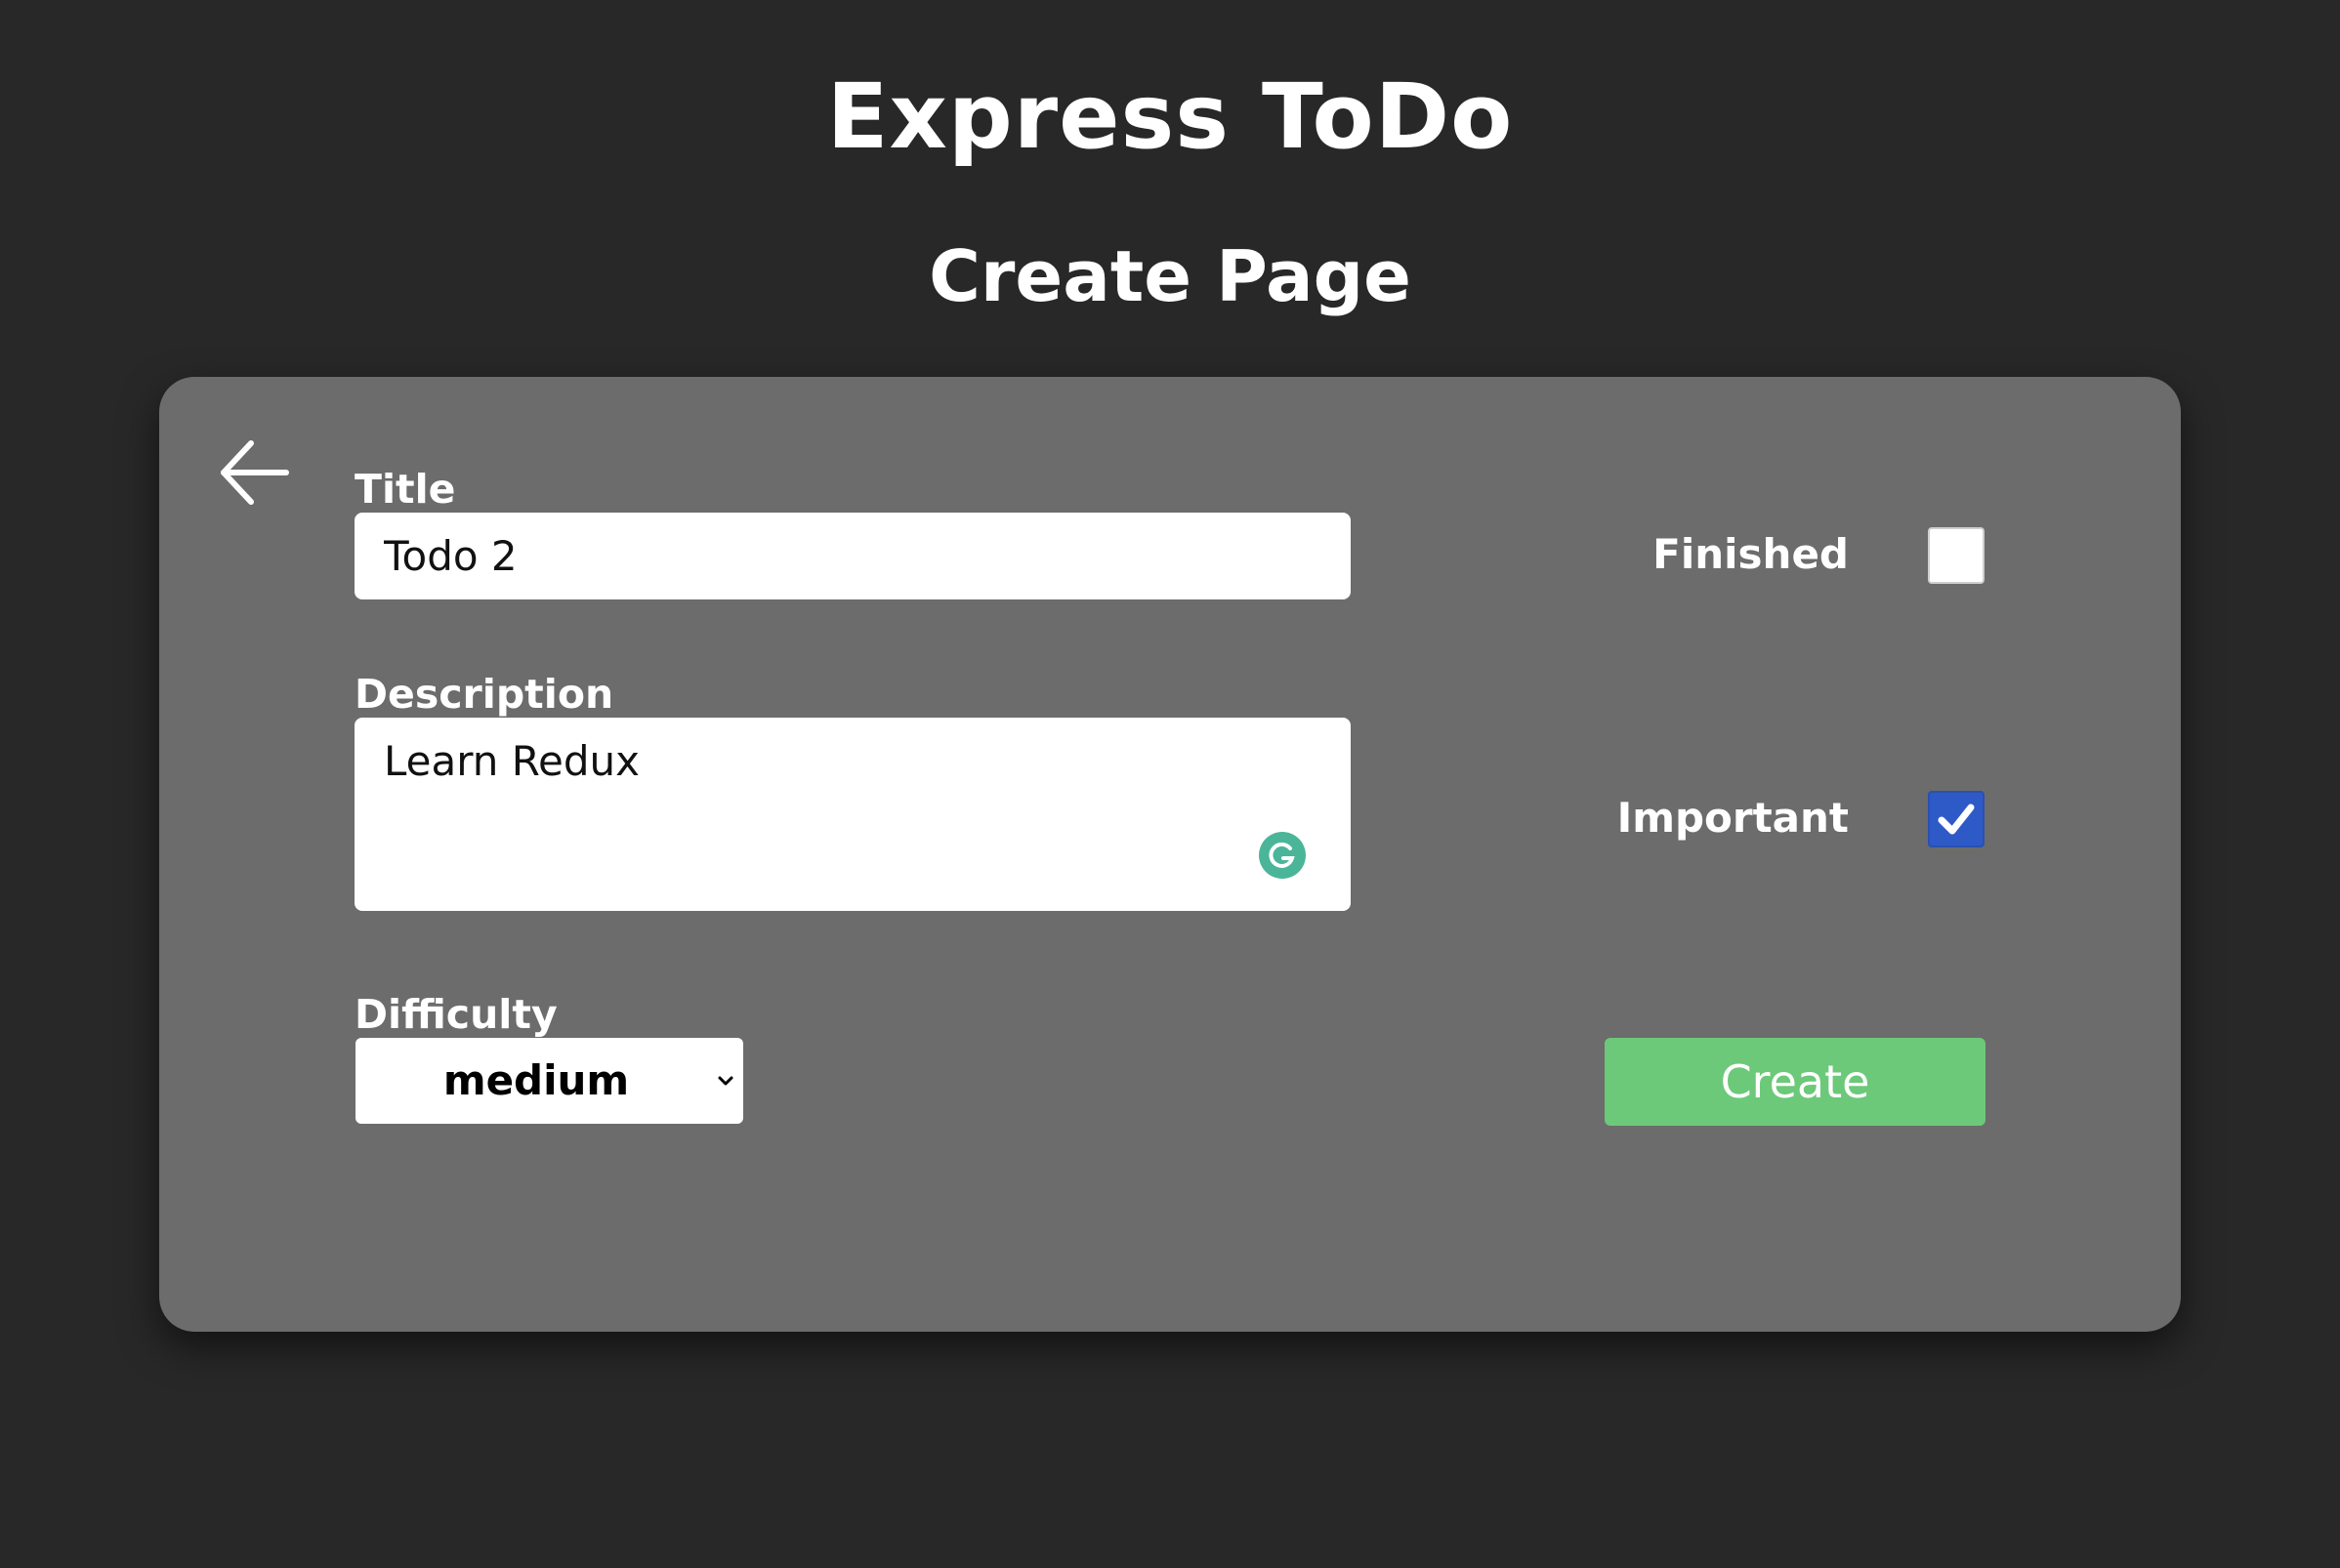 This screenshot has width=2340, height=1568. I want to click on page-title: Create Page, so click(1170, 276).